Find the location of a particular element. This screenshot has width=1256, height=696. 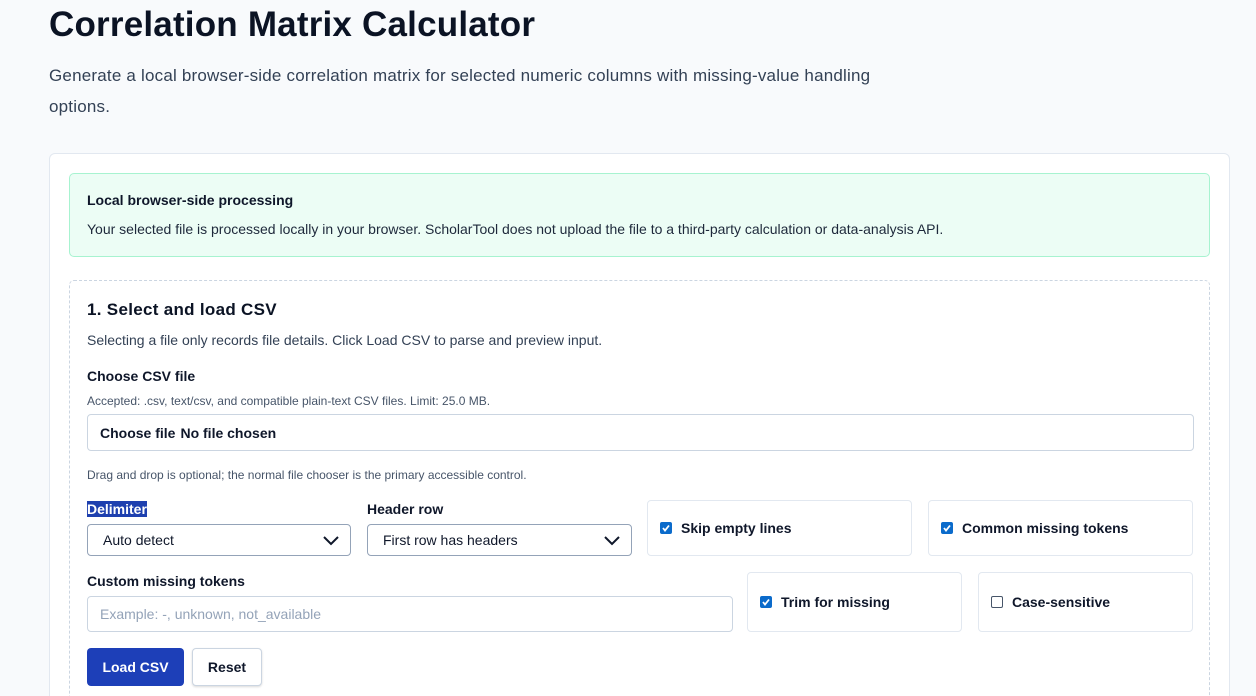

header-row-value: First row has headers is located at coordinates (450, 540).